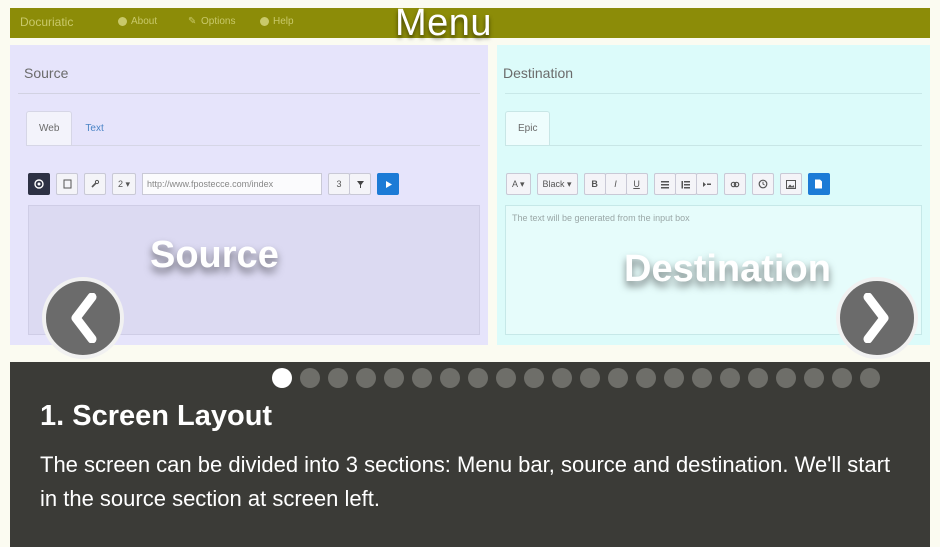  Describe the element at coordinates (214, 255) in the screenshot. I see `source-callout-label: Source` at that location.